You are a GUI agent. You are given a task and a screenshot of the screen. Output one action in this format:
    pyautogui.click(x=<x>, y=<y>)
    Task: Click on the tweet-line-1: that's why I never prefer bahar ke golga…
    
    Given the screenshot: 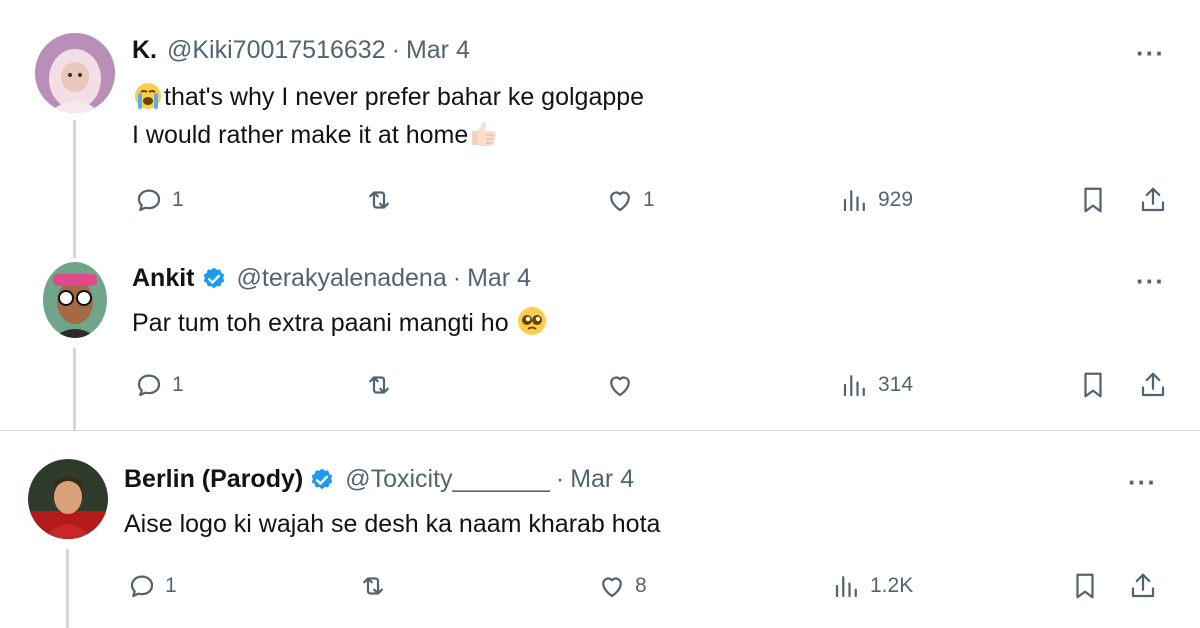 What is the action you would take?
    pyautogui.click(x=404, y=97)
    